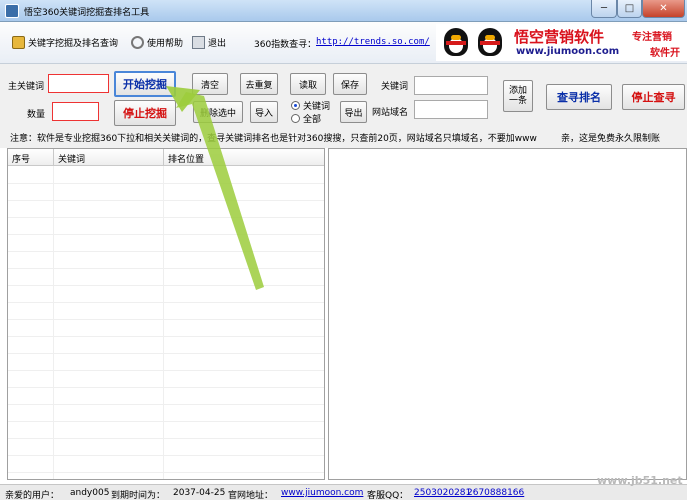 This screenshot has height=501, width=687. I want to click on app-icon, so click(12, 11).